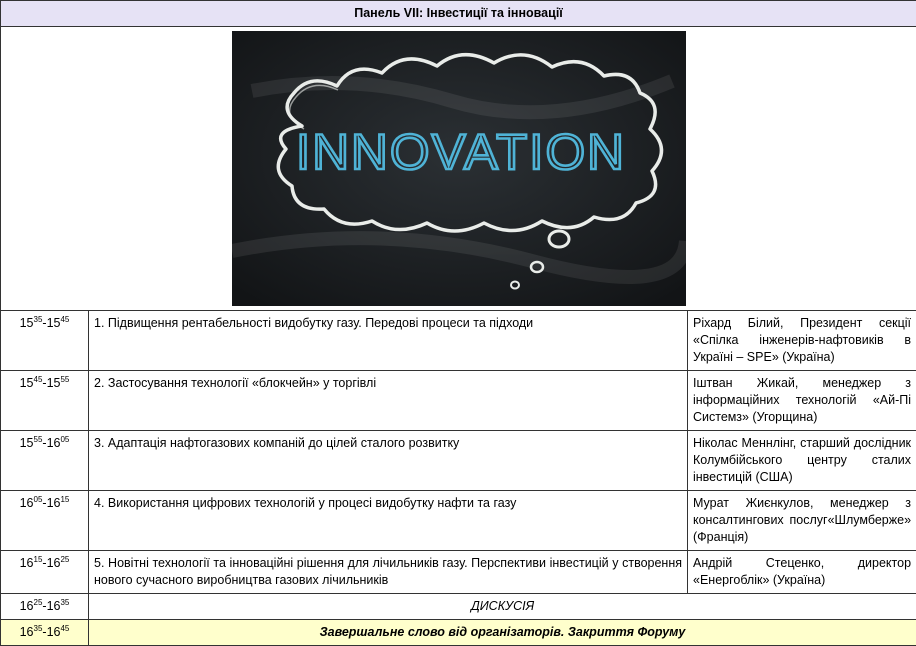  I want to click on time-cell: 1545-1555, so click(45, 401).